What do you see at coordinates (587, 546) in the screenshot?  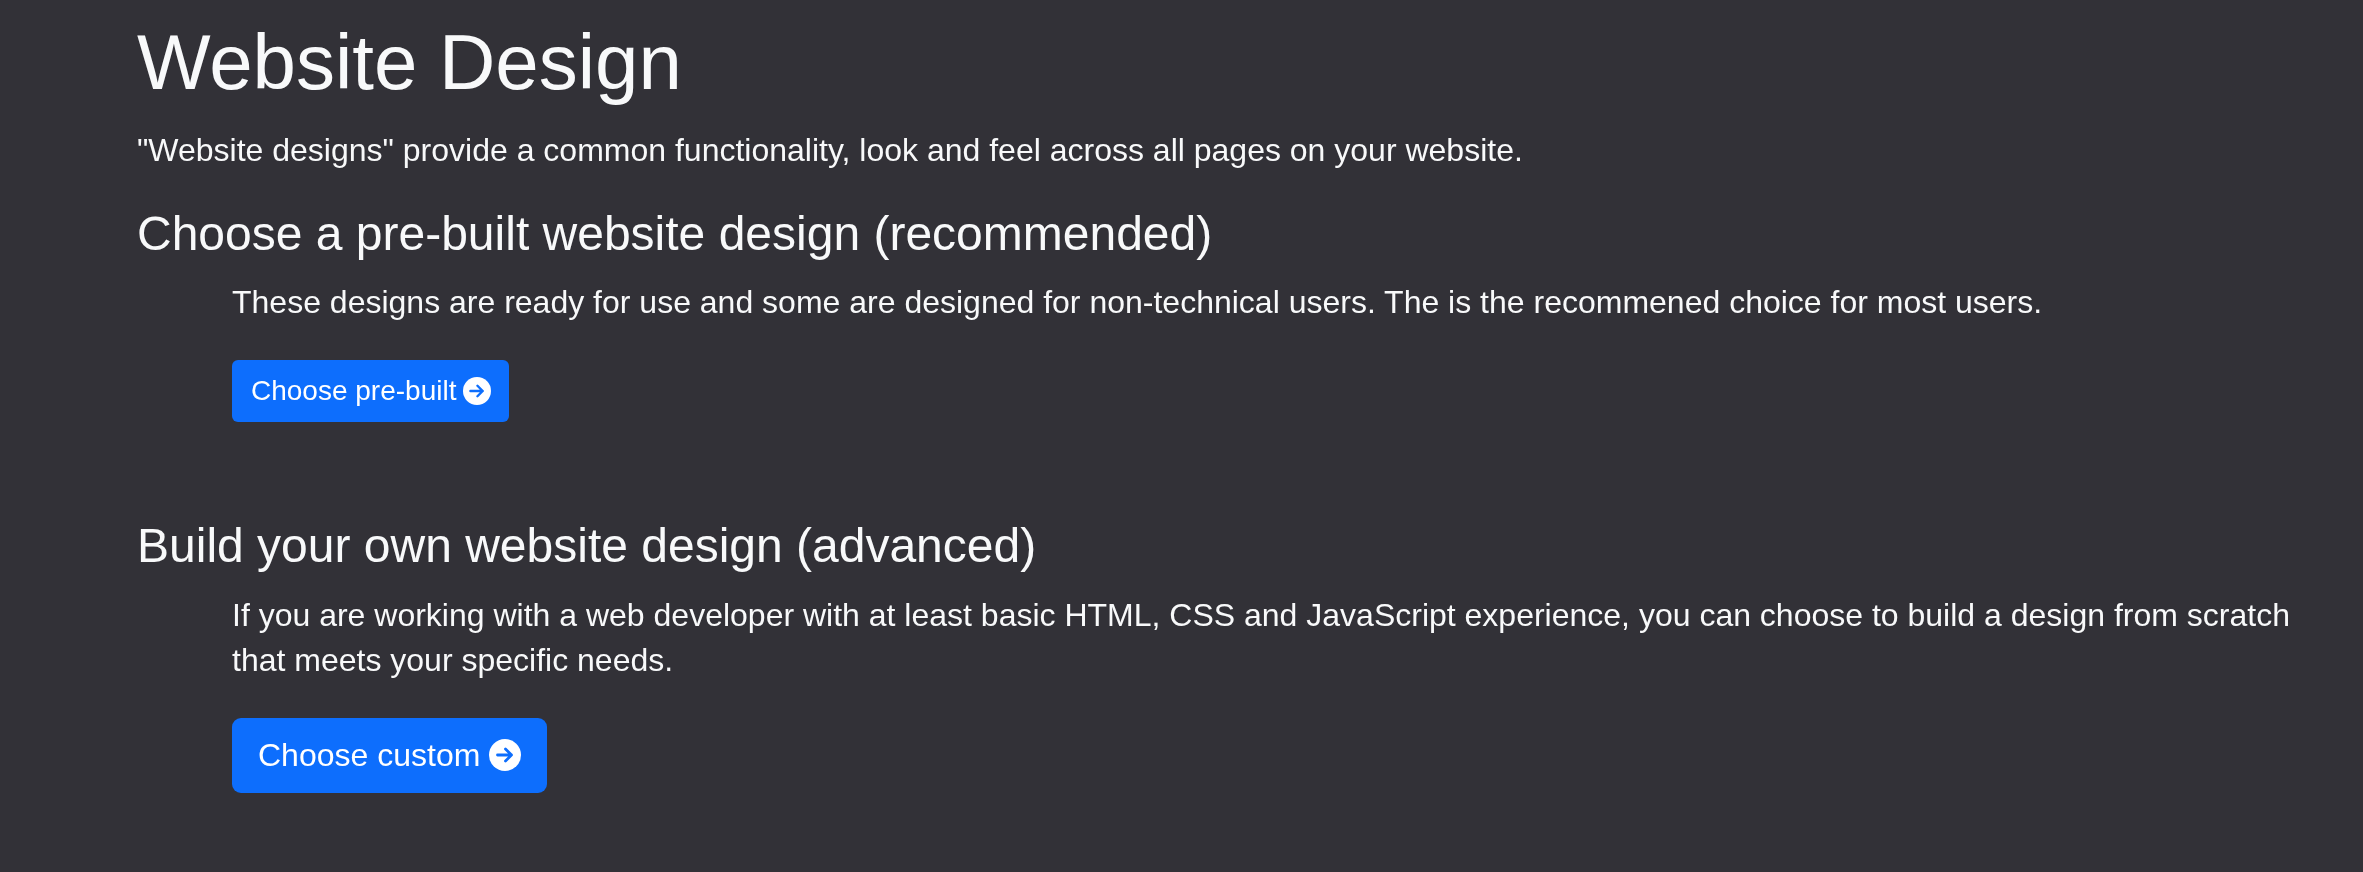 I see `section-heading: Build your own website design (advanced)` at bounding box center [587, 546].